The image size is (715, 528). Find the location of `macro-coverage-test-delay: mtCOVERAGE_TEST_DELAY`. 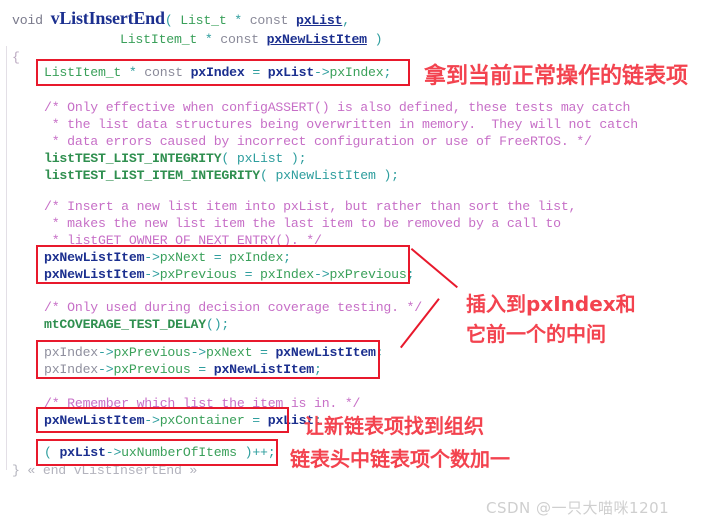

macro-coverage-test-delay: mtCOVERAGE_TEST_DELAY is located at coordinates (125, 324).